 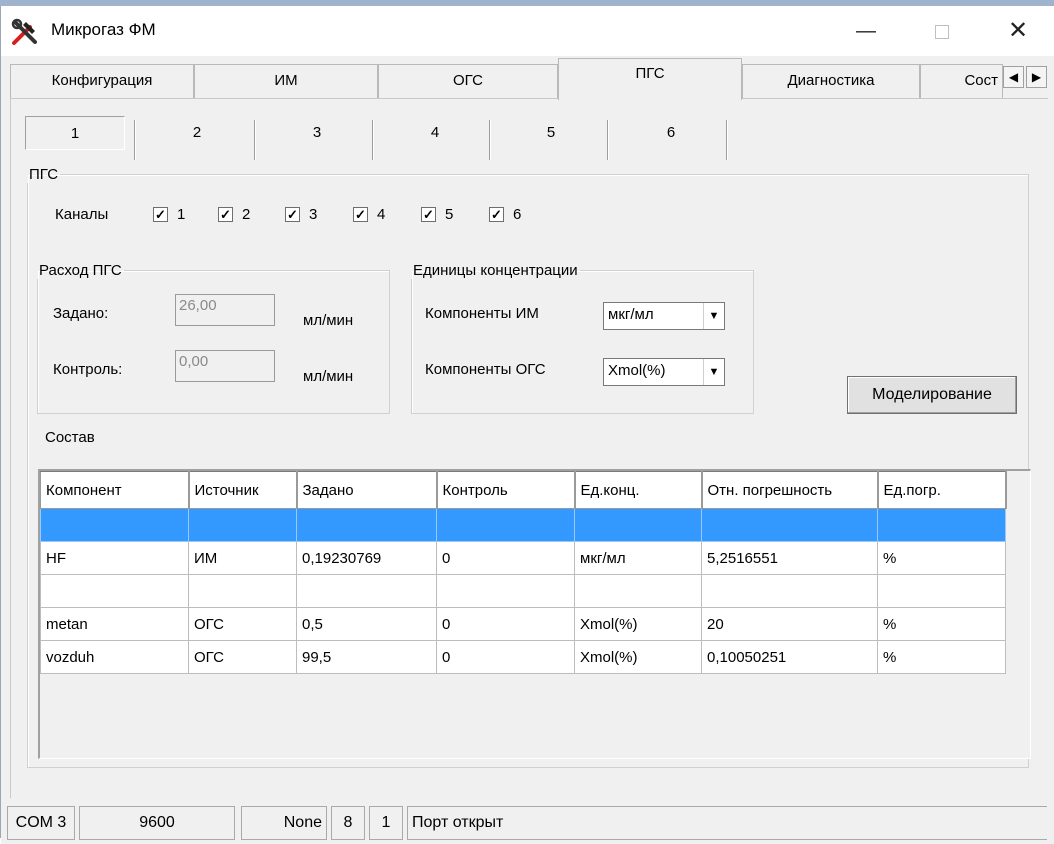 I want to click on col-header-unit: Ед.конц., so click(x=638, y=490).